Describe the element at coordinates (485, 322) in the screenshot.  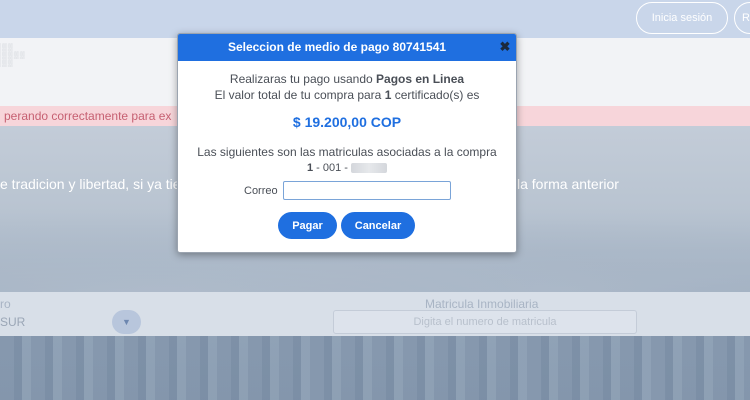
I see `matricula-input: Digita el numero de matricula` at that location.